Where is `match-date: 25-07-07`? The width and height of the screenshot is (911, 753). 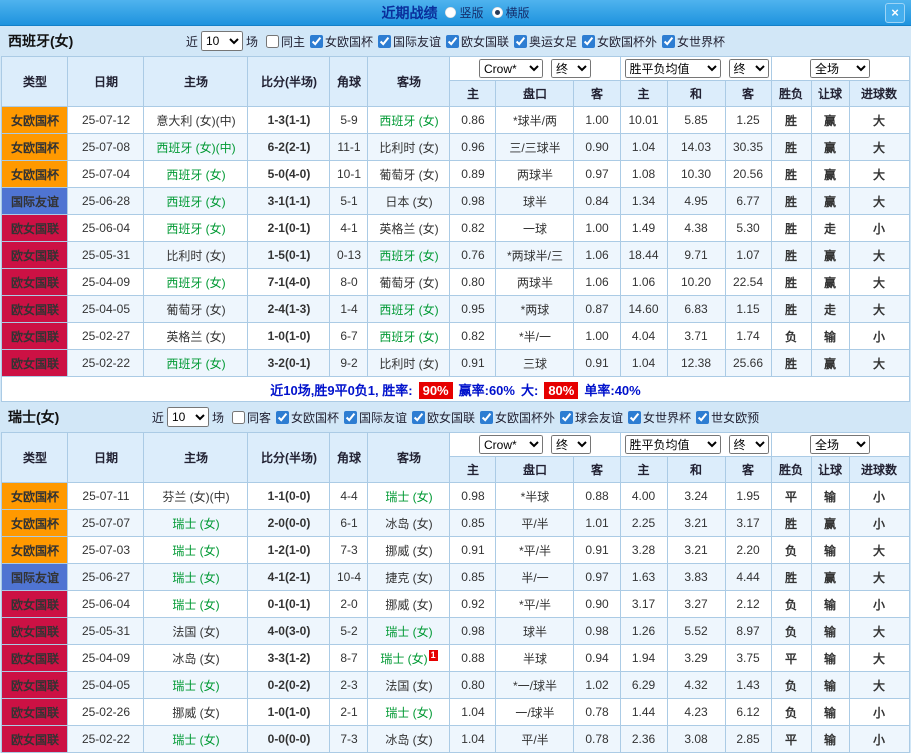
match-date: 25-07-07 is located at coordinates (106, 523).